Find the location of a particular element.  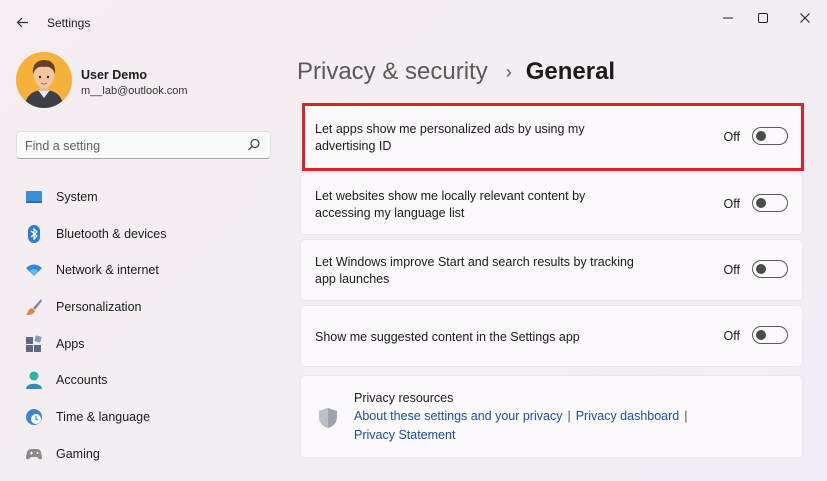

resources-title: Privacy resources is located at coordinates (404, 398).